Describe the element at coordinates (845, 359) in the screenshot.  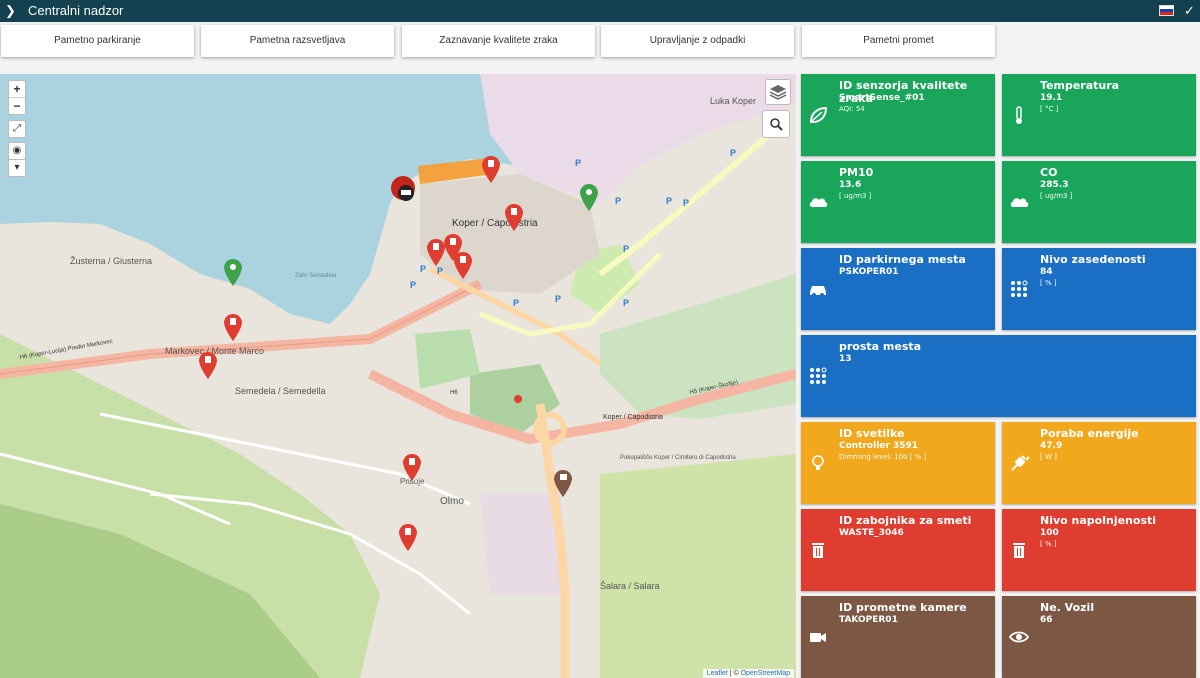
I see `tile-value: 13` at that location.